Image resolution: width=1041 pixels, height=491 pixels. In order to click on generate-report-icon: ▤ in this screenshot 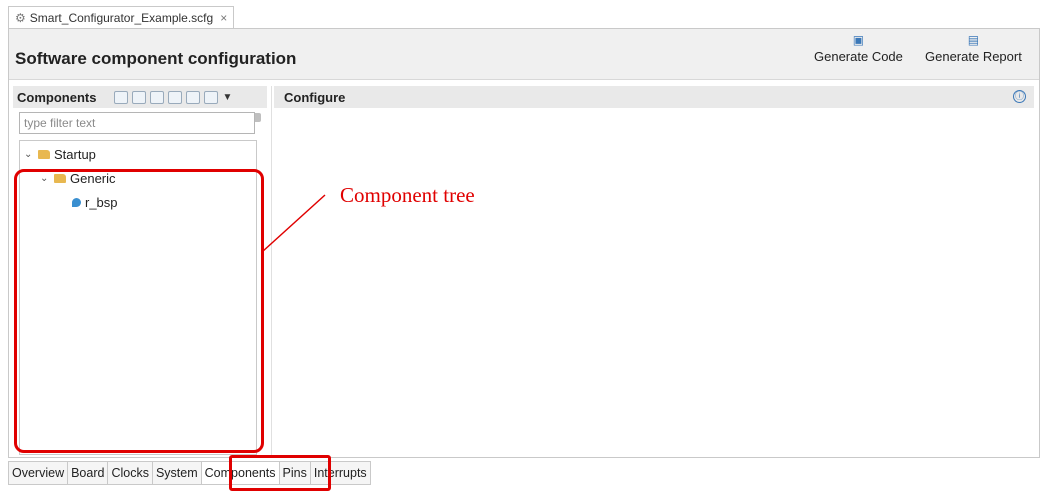, I will do `click(973, 40)`.